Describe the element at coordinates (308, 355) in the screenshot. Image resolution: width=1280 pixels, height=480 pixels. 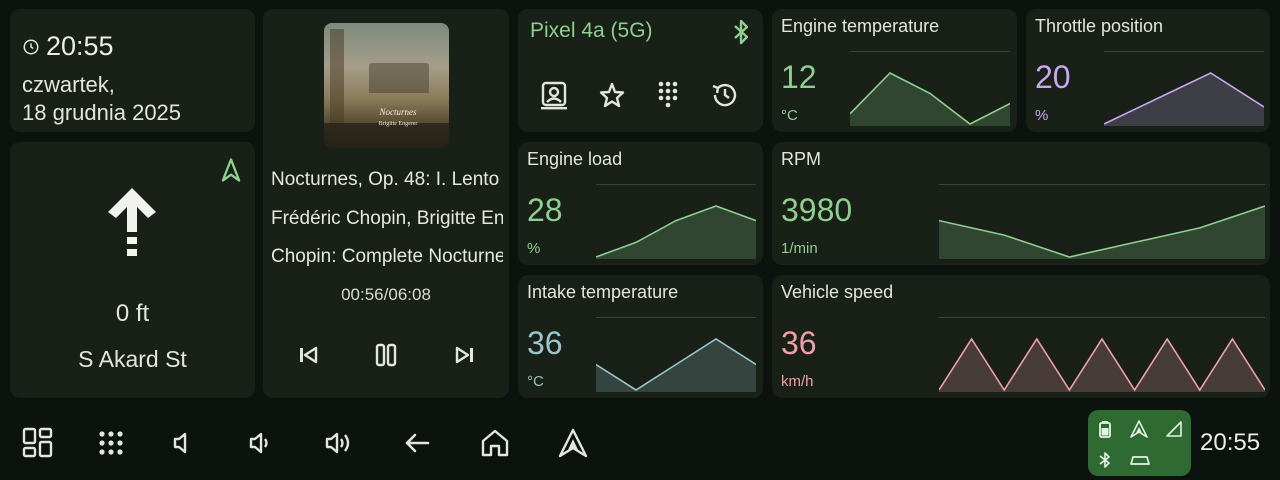
I see `previous-track-icon` at that location.